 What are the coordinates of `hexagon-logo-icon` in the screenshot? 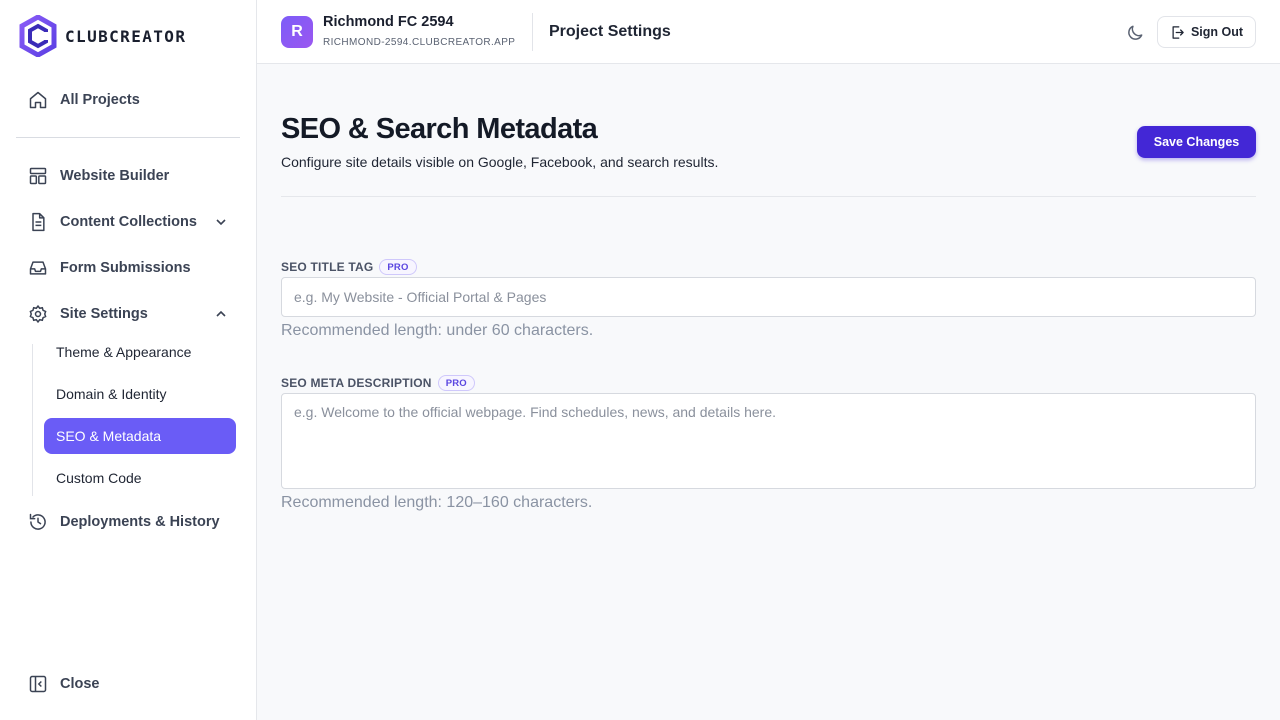 It's located at (38, 36).